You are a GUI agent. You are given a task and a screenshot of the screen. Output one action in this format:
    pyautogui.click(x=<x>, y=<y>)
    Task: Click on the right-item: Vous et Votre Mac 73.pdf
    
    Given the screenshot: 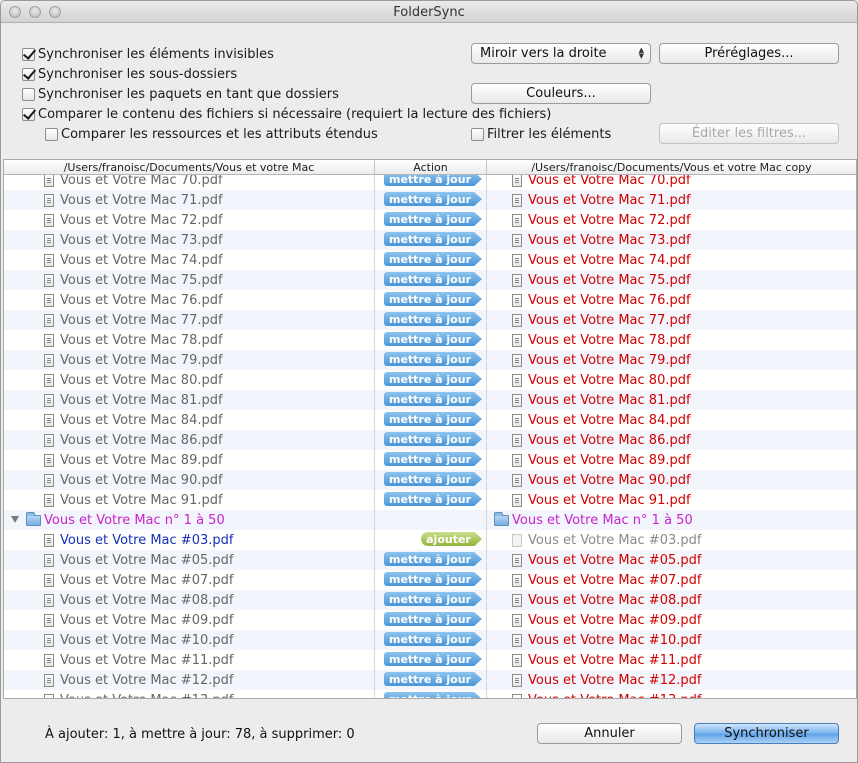 What is the action you would take?
    pyautogui.click(x=601, y=240)
    